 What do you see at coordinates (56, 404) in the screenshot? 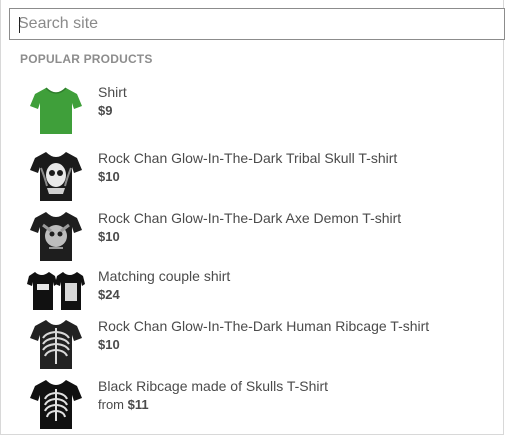
I see `skull-ribcage-tshirt-icon` at bounding box center [56, 404].